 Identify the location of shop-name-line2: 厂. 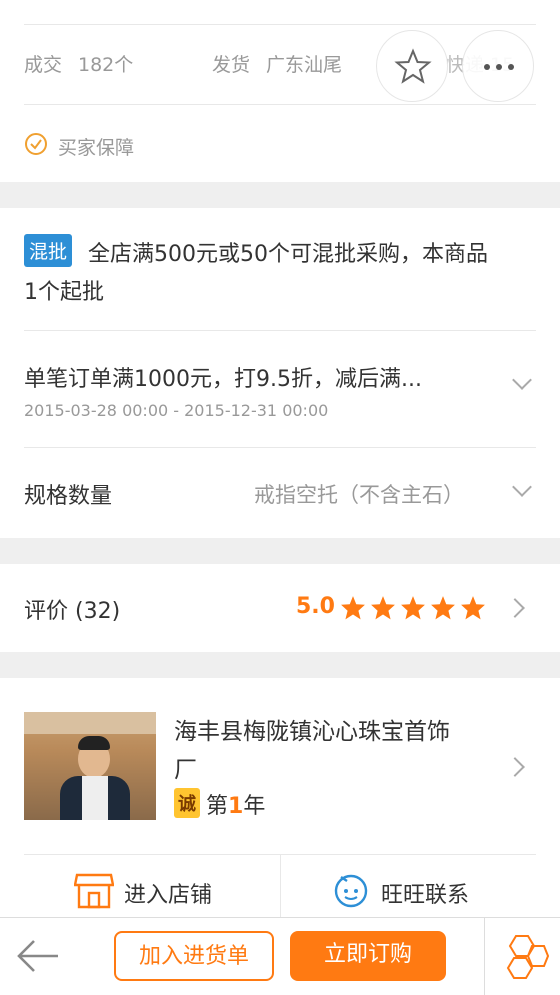
(185, 770).